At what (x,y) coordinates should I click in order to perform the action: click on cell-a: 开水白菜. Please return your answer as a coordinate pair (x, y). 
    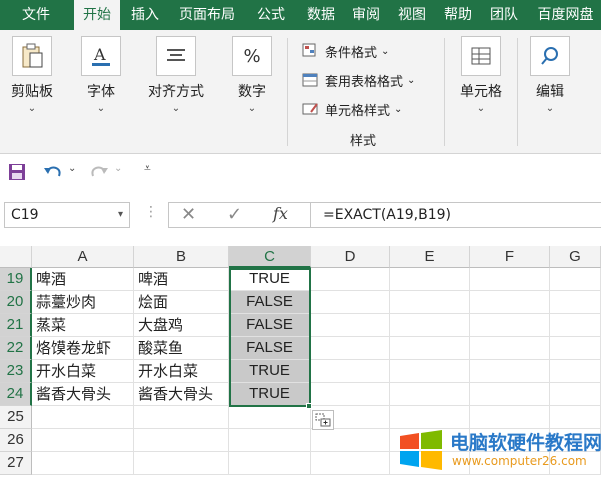
    Looking at the image, I should click on (83, 371).